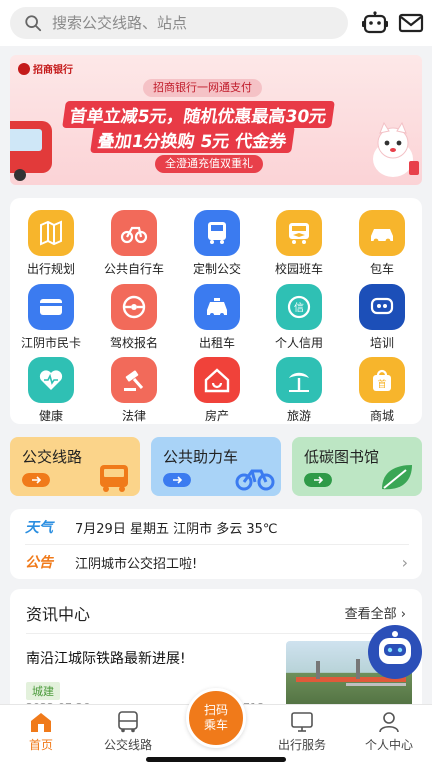 Image resolution: width=432 pixels, height=768 pixels. What do you see at coordinates (388, 745) in the screenshot?
I see `nav-label: 个人中心` at bounding box center [388, 745].